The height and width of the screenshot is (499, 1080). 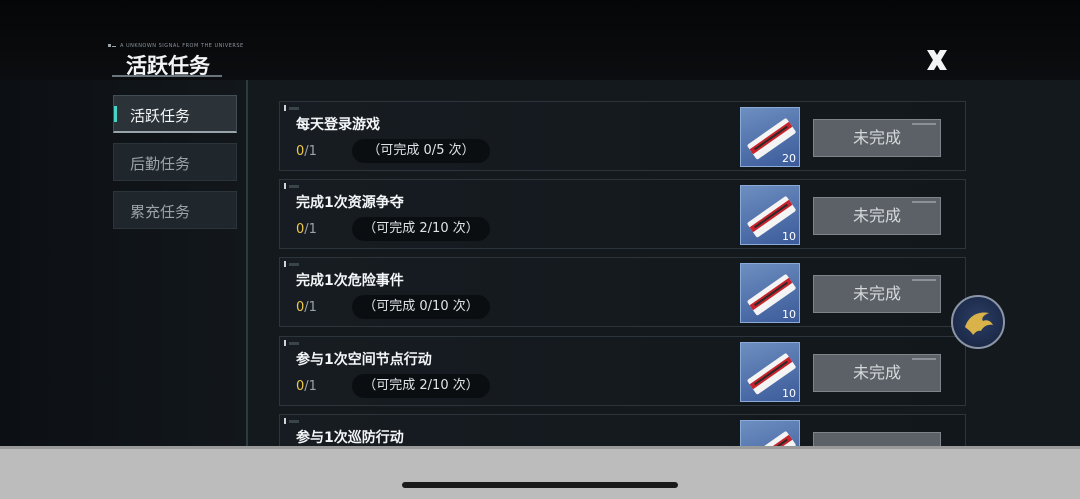 I want to click on sidebar-item-active-tasks: 活跃任务, so click(x=175, y=114).